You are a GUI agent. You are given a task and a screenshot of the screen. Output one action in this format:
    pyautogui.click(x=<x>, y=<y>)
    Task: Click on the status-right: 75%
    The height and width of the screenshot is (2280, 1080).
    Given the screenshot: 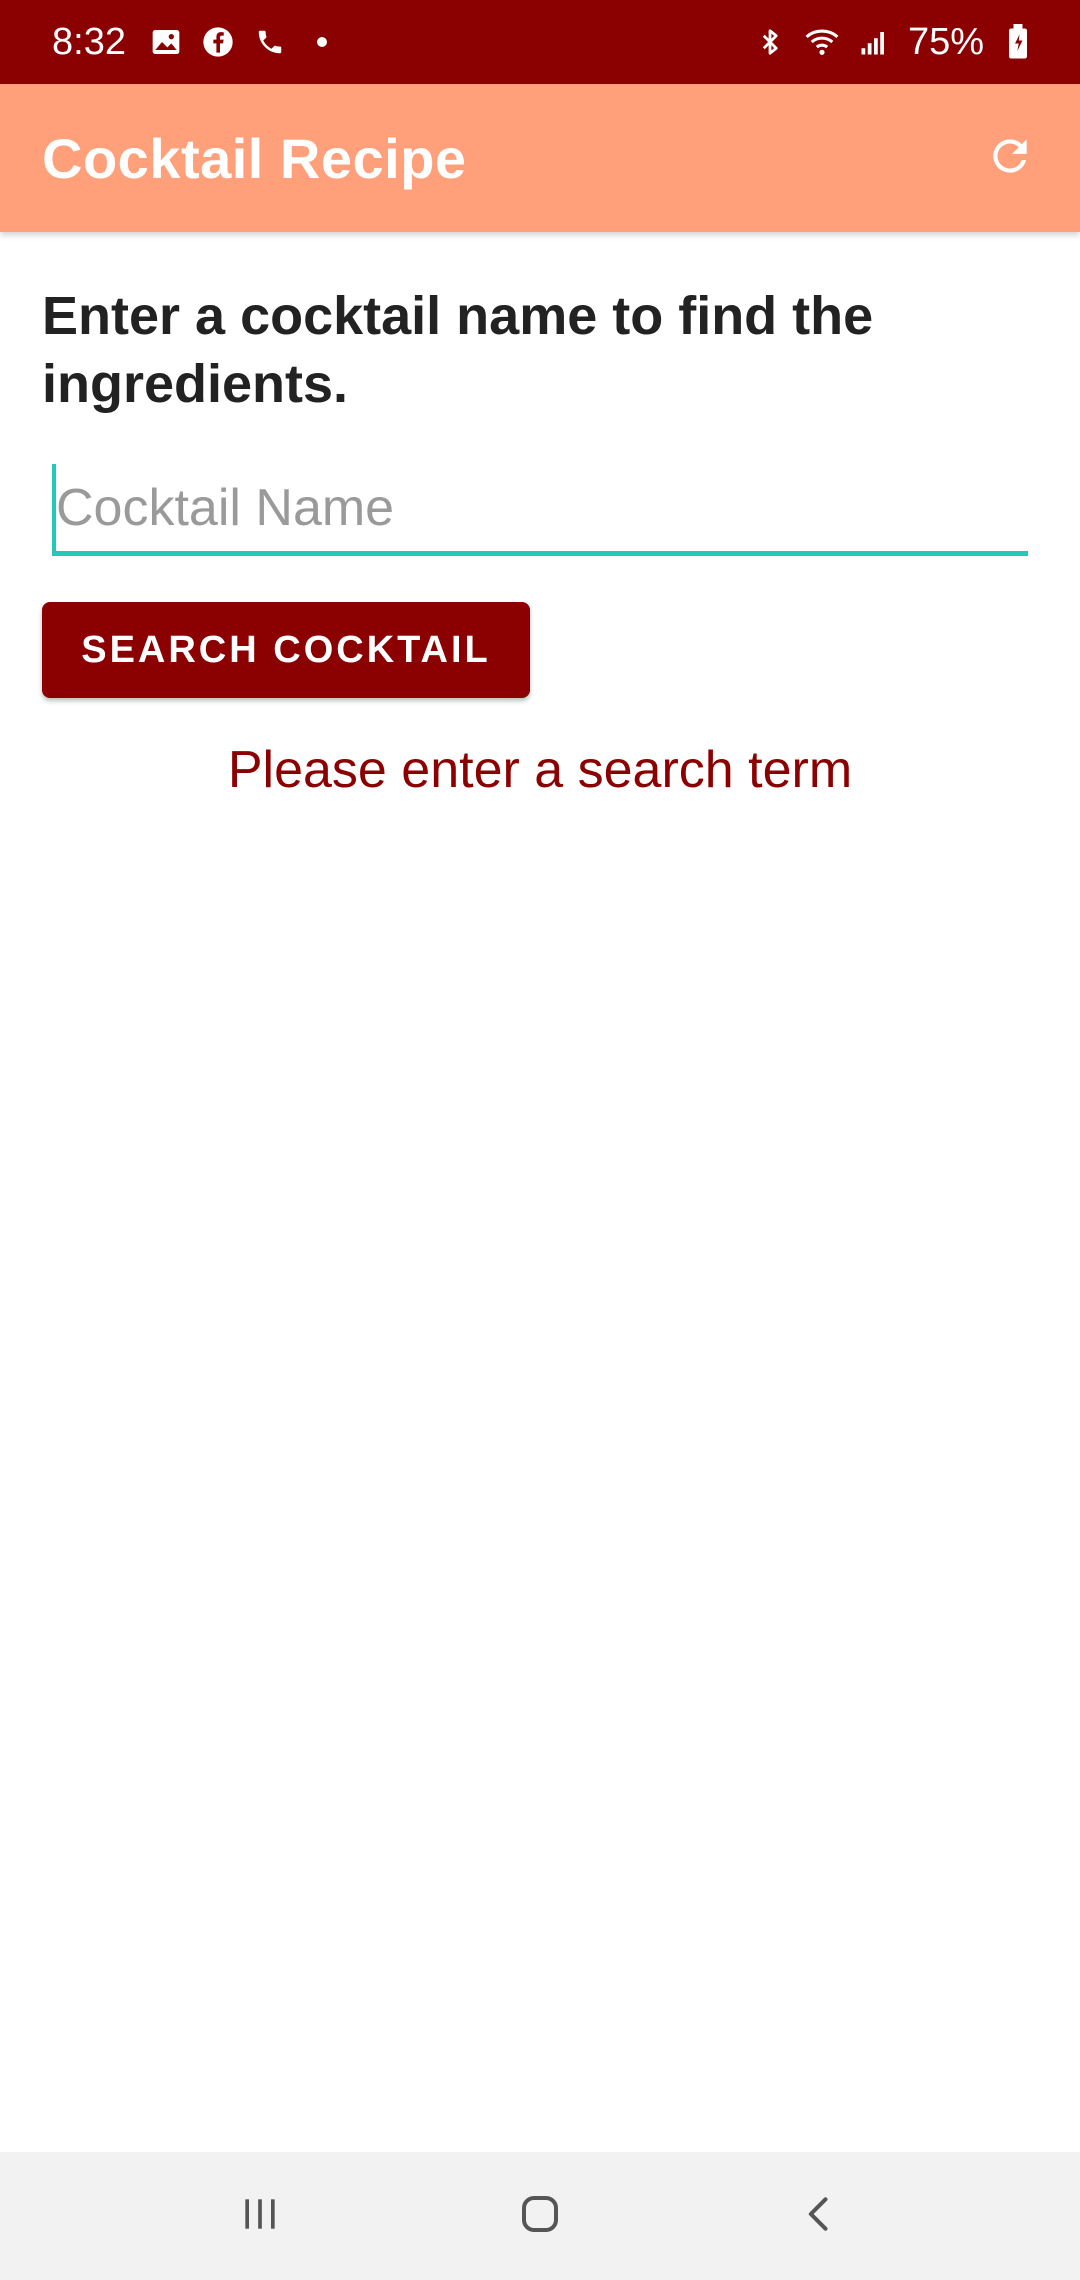 What is the action you would take?
    pyautogui.click(x=894, y=42)
    